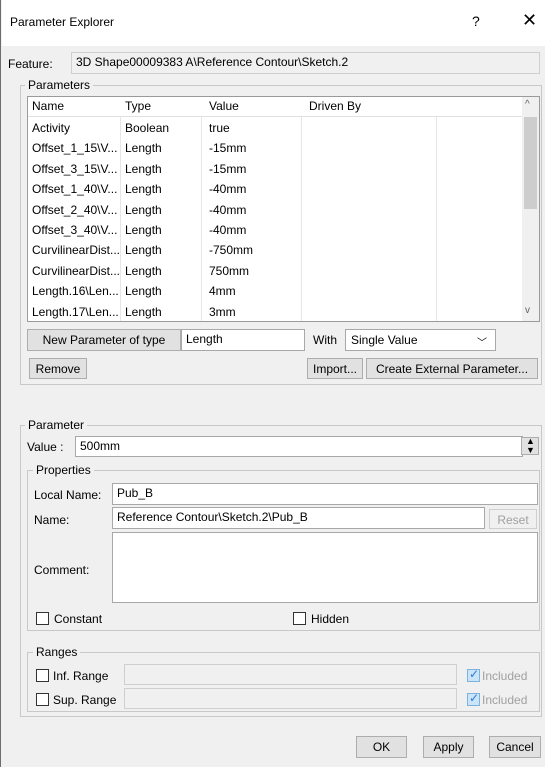 The width and height of the screenshot is (545, 767). What do you see at coordinates (59, 85) in the screenshot?
I see `parameters-group-label: Parameters` at bounding box center [59, 85].